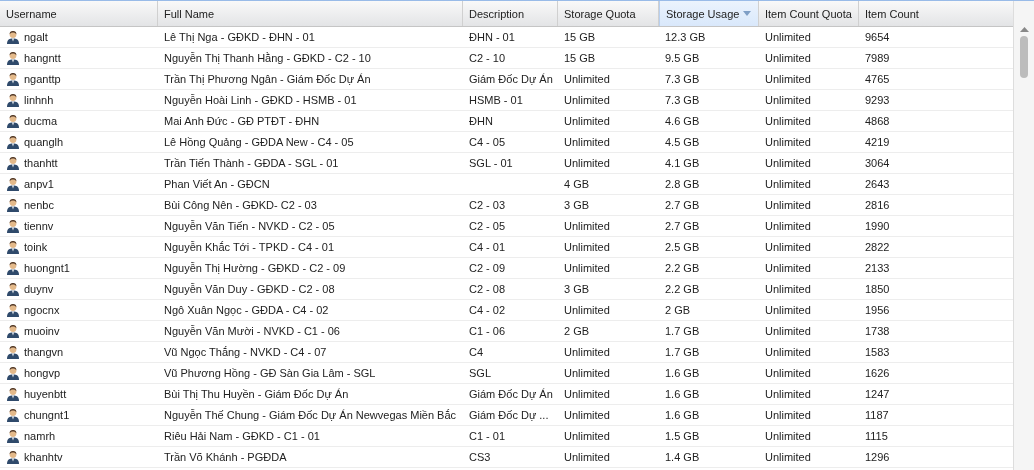 This screenshot has height=470, width=1034. What do you see at coordinates (79, 13) in the screenshot?
I see `column-header: Username` at bounding box center [79, 13].